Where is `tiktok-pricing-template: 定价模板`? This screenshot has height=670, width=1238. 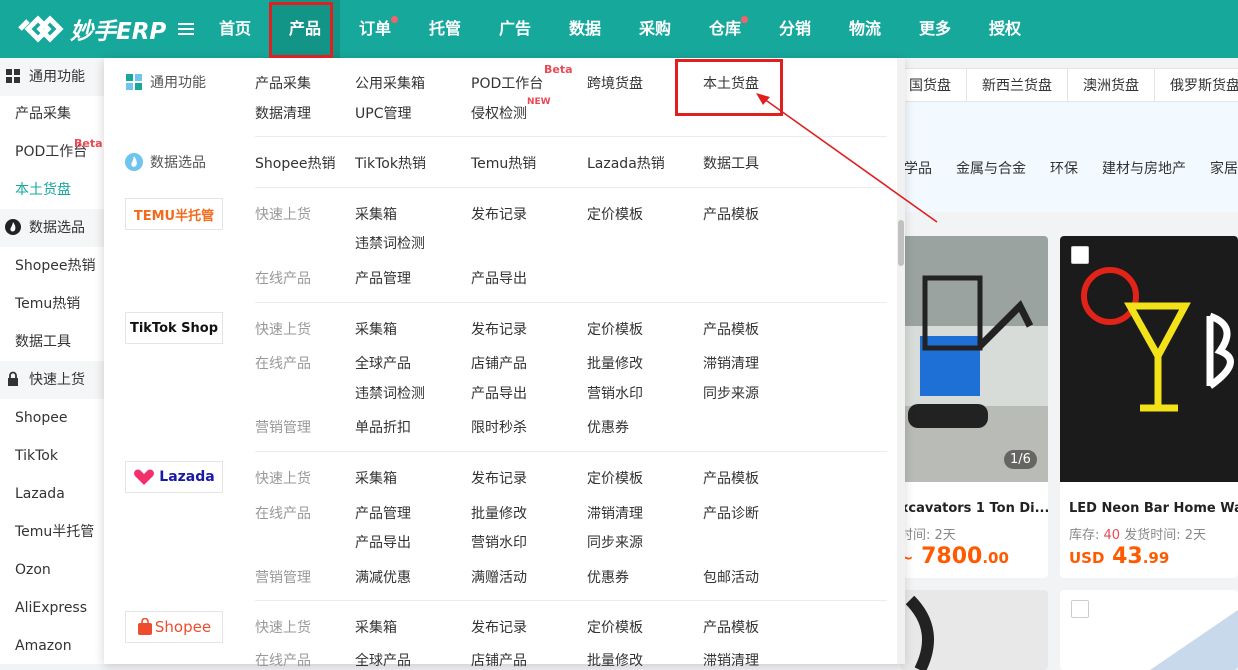
tiktok-pricing-template: 定价模板 is located at coordinates (615, 329).